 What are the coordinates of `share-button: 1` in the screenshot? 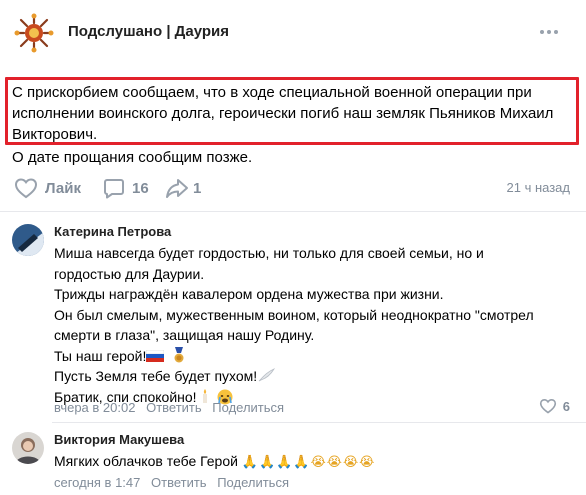 It's located at (183, 188).